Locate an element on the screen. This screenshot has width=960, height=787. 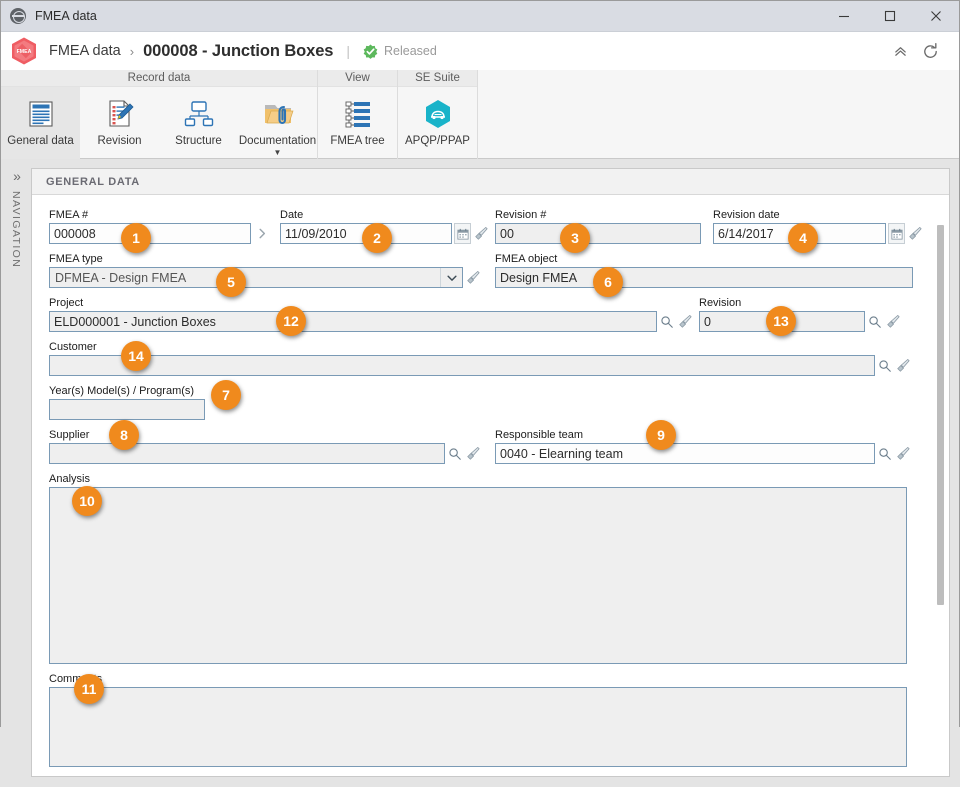
revision-date-input: 6/14/2017 is located at coordinates (799, 233).